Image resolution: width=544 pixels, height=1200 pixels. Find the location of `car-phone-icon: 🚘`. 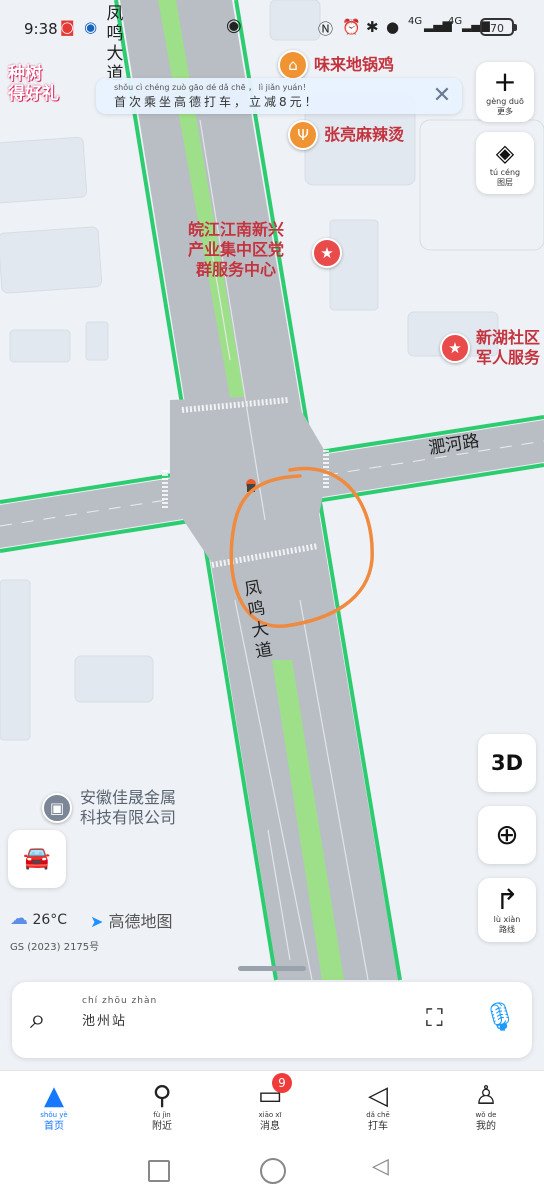

car-phone-icon: 🚘 is located at coordinates (37, 858).